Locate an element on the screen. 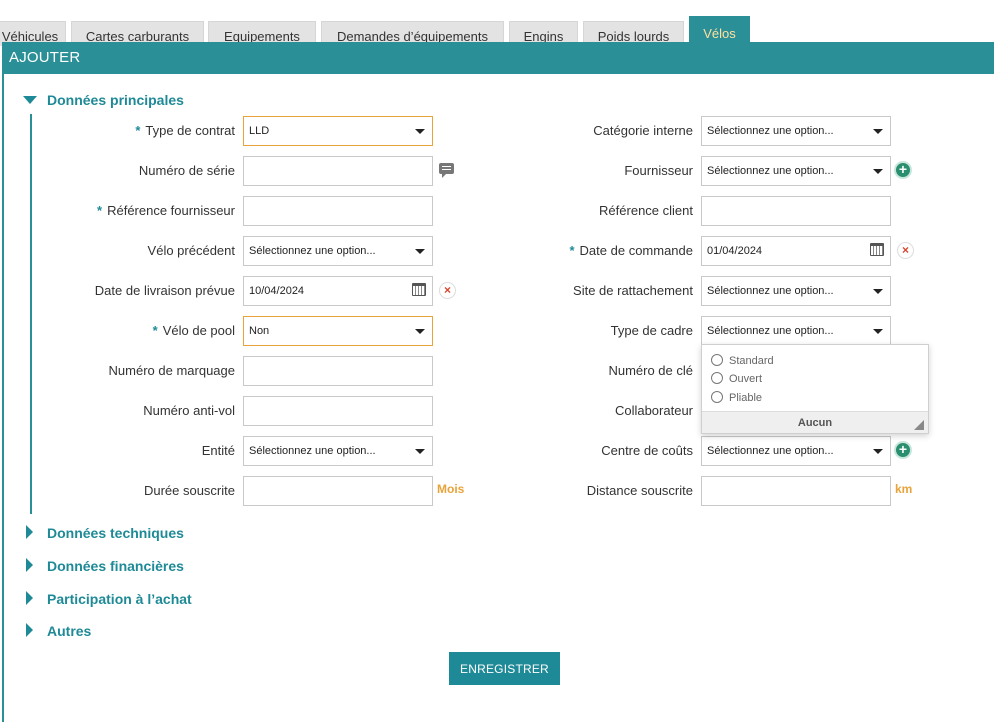 The height and width of the screenshot is (722, 994). duree-input is located at coordinates (338, 491).